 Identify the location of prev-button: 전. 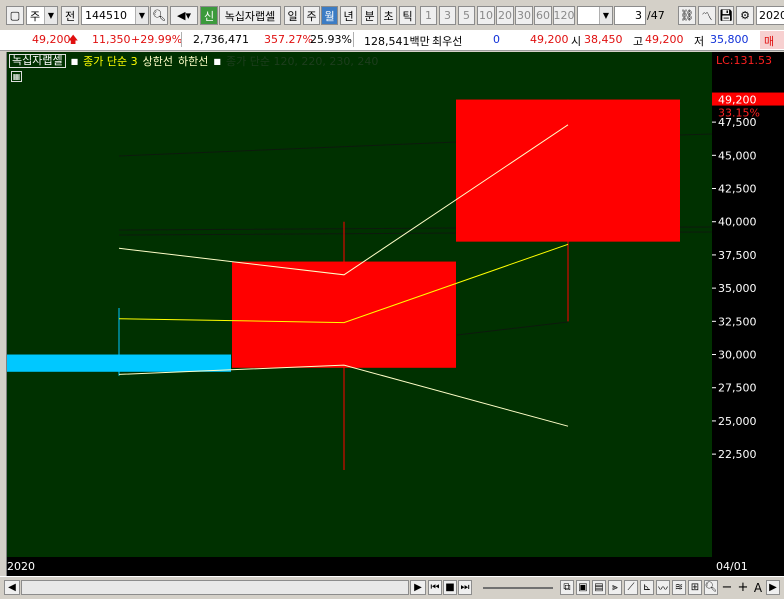
(70, 15).